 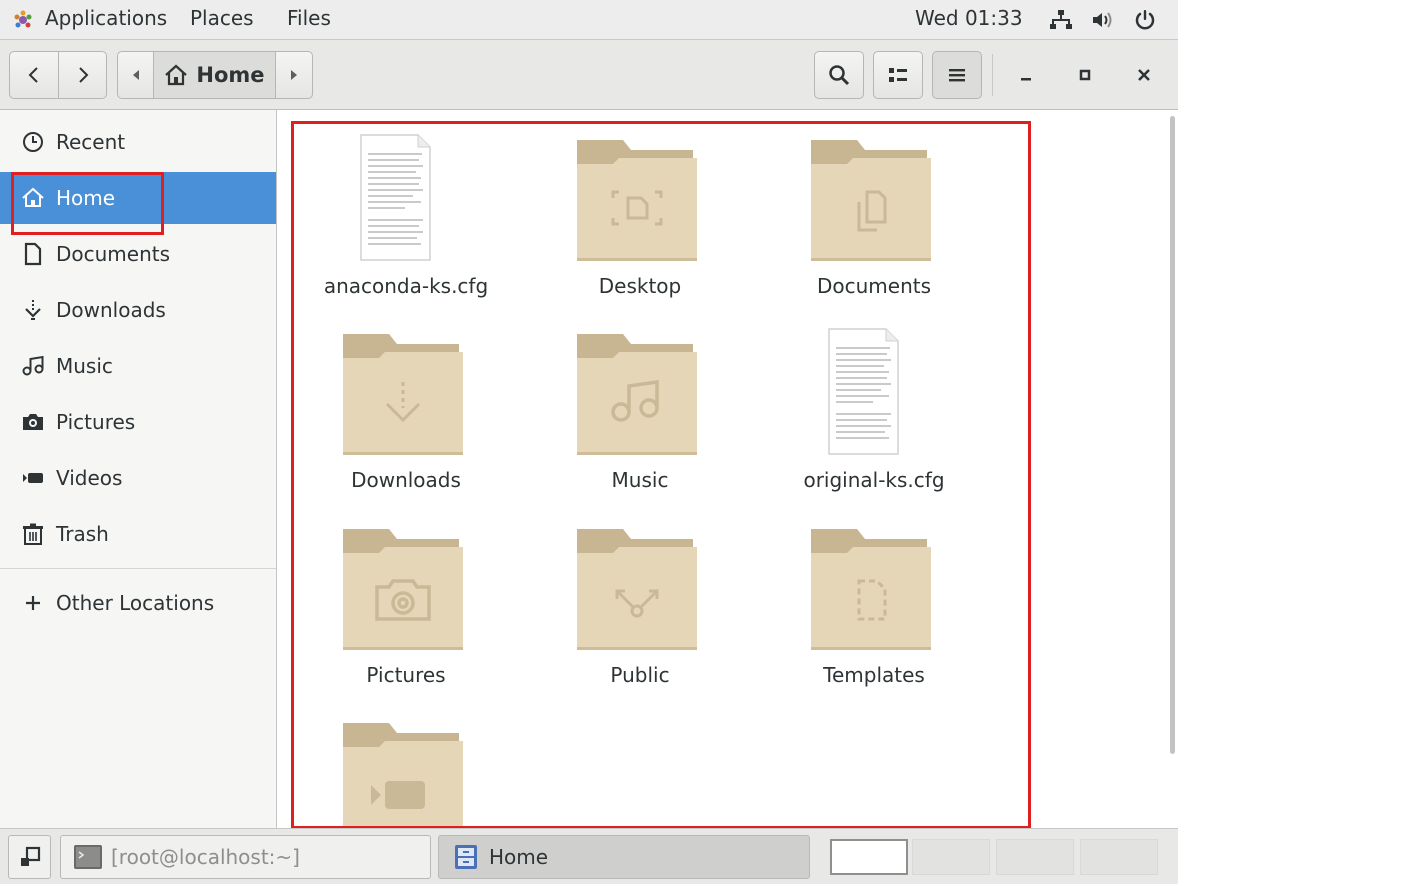 What do you see at coordinates (82, 534) in the screenshot?
I see `sidebar-item-label: Trash` at bounding box center [82, 534].